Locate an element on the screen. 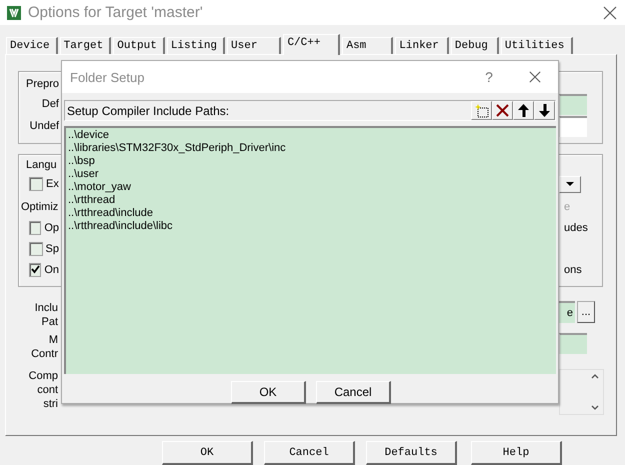  tab: User is located at coordinates (254, 45).